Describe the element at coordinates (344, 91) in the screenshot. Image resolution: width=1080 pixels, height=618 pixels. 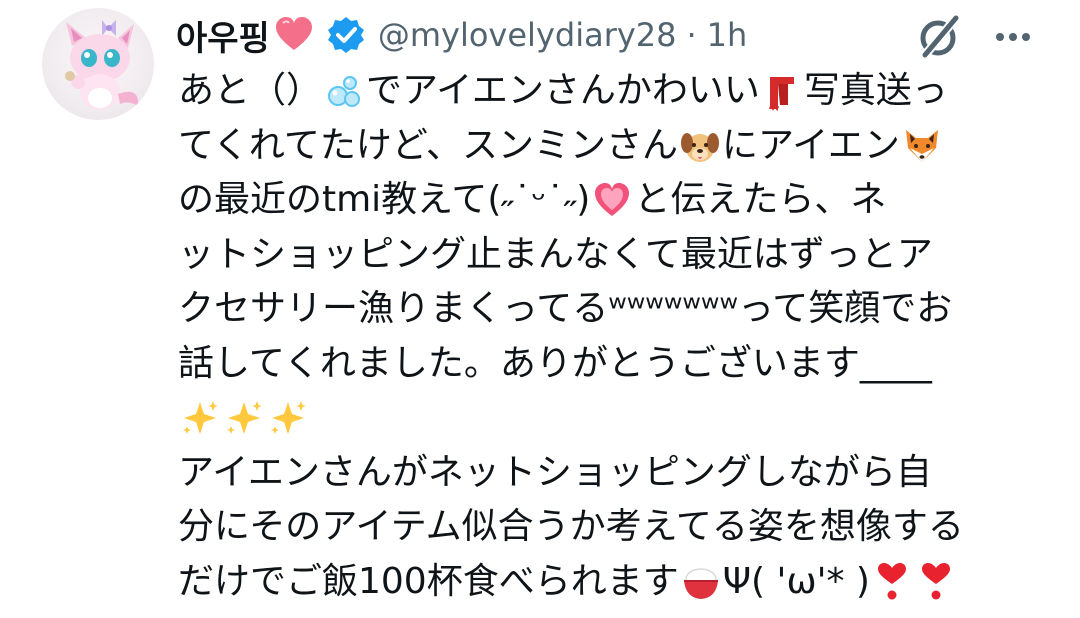
I see `bubbles-icon` at that location.